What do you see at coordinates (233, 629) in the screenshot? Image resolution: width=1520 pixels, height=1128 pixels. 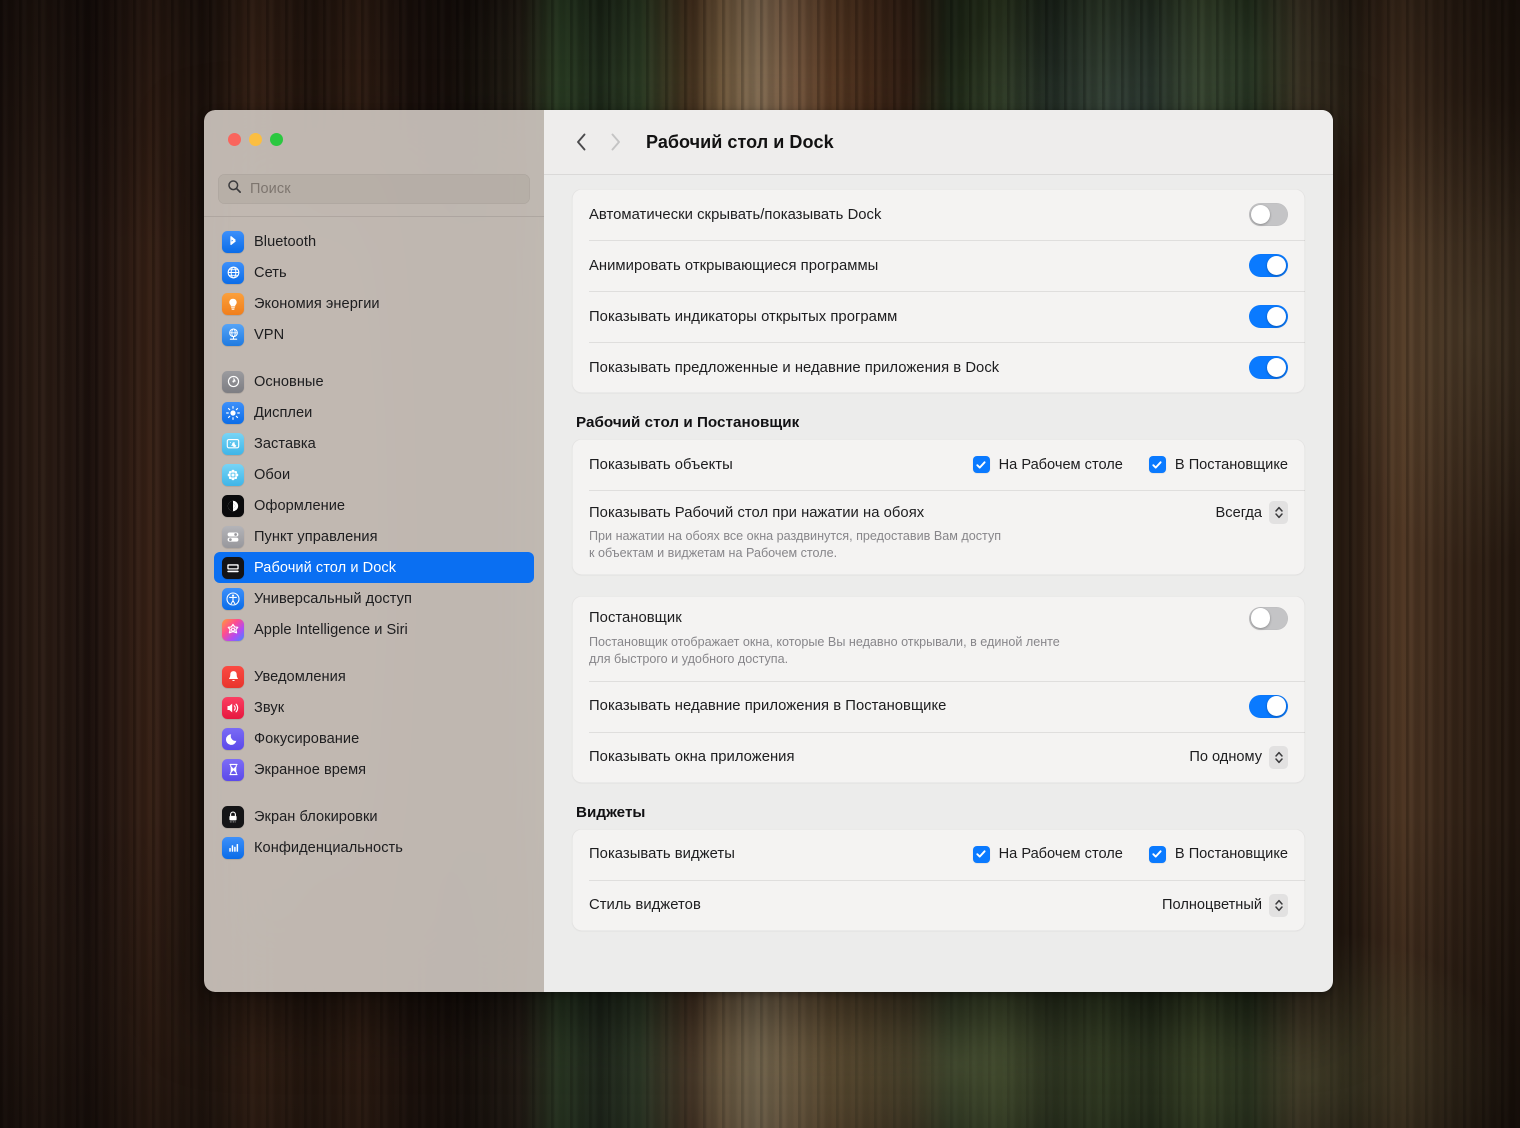 I see `siri-icon` at bounding box center [233, 629].